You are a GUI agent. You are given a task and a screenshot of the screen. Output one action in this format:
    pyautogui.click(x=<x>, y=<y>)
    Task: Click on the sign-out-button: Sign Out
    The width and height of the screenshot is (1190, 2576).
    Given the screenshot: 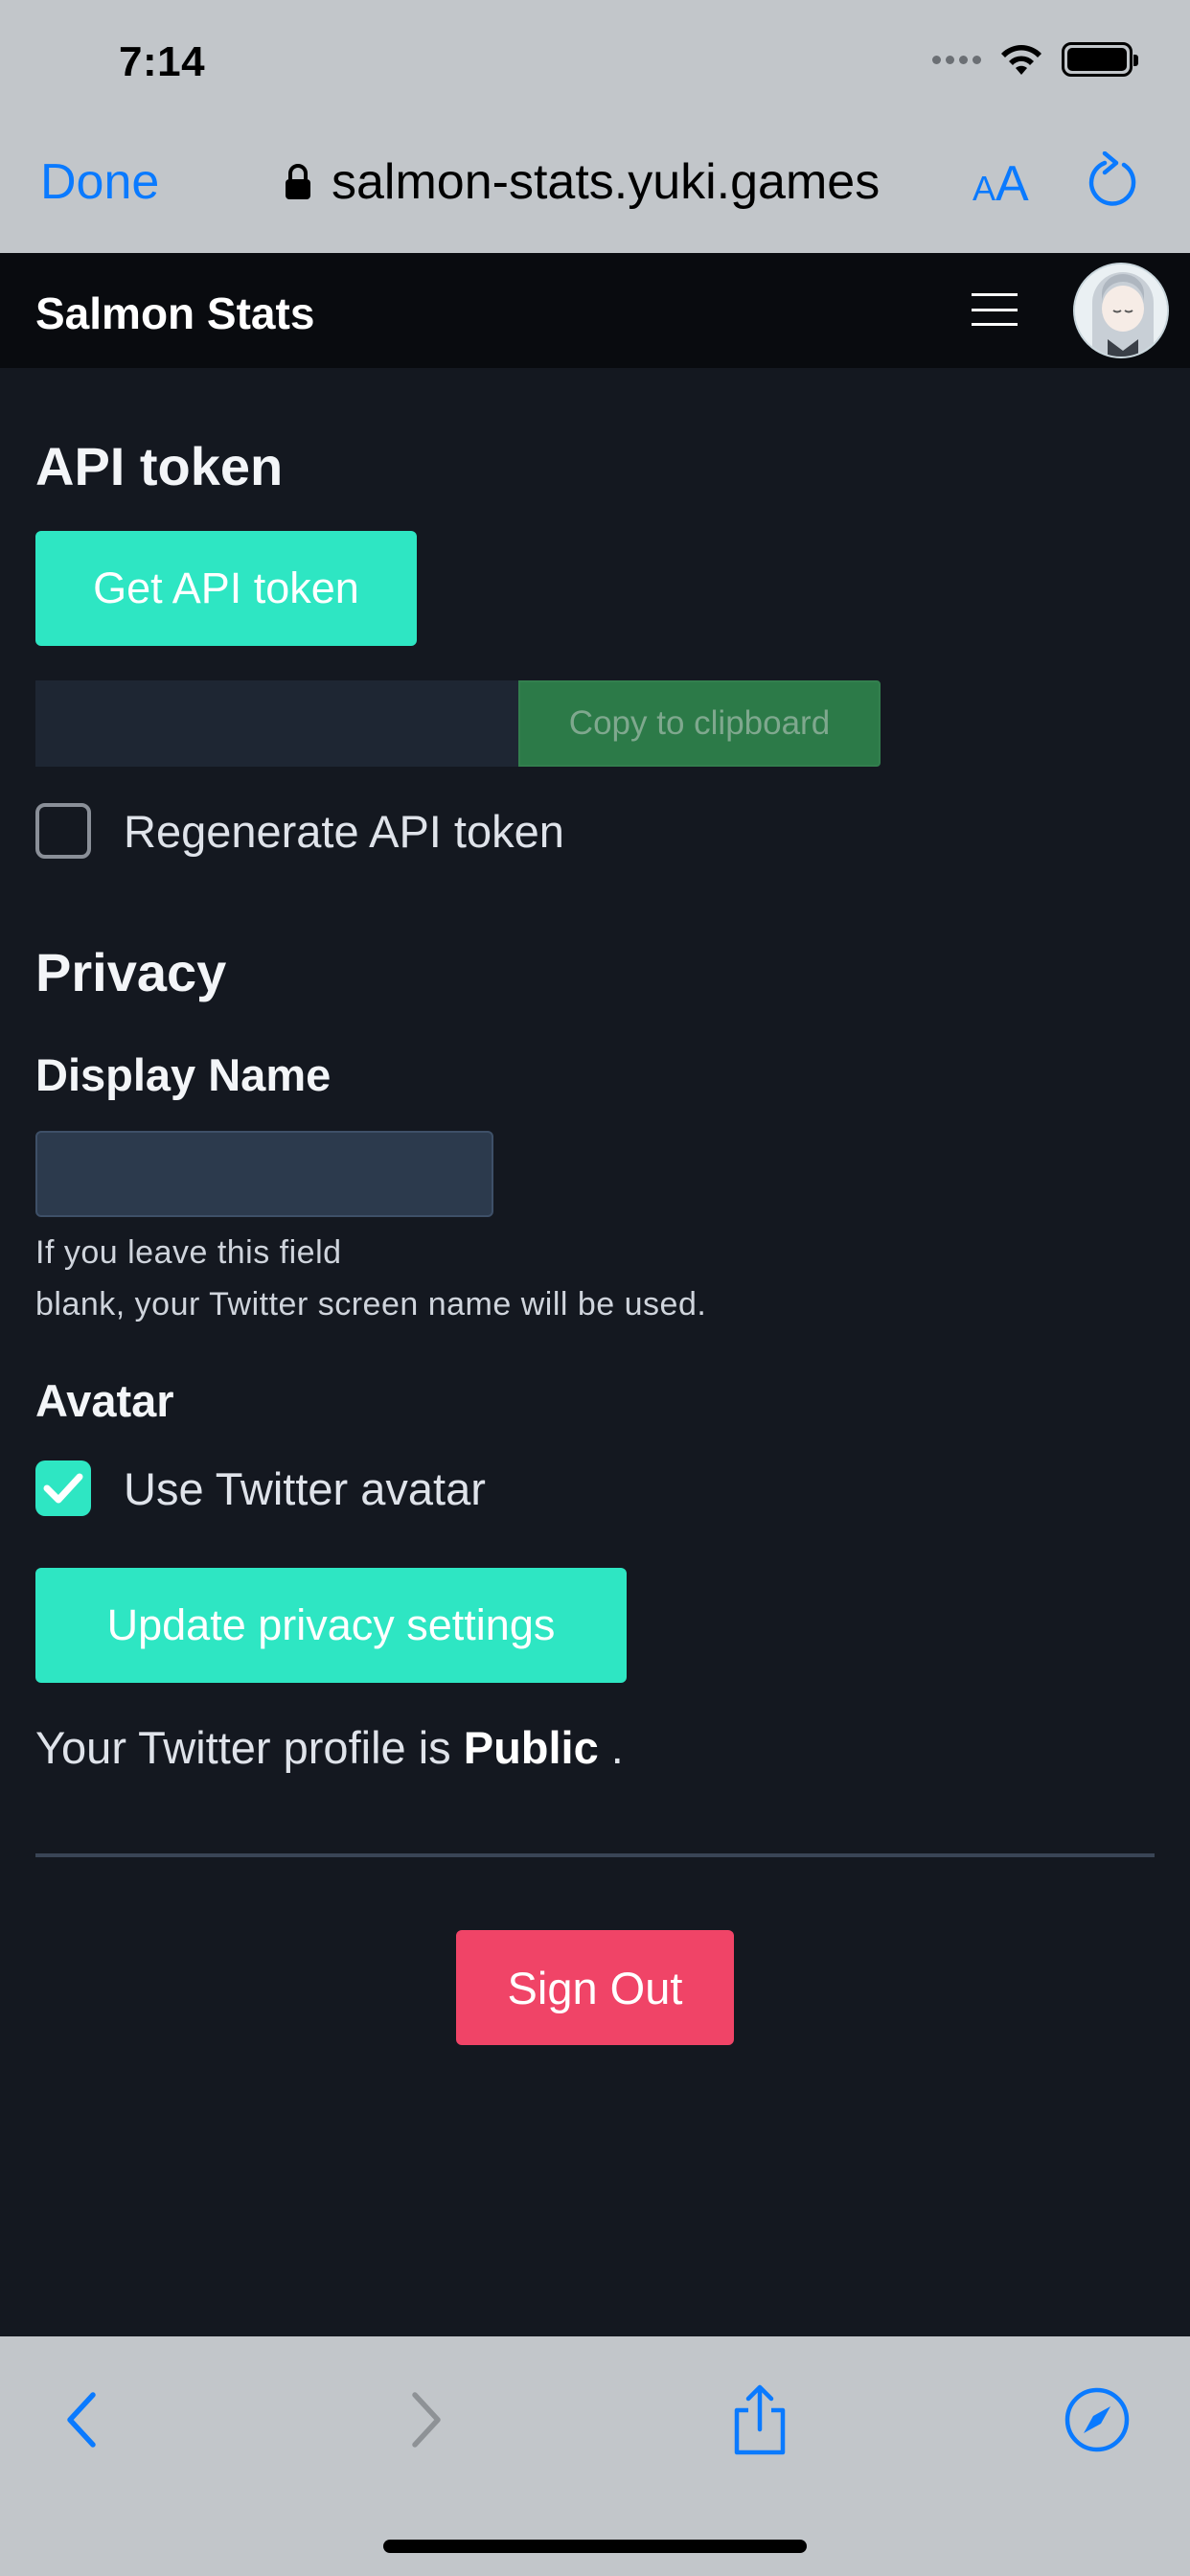 What is the action you would take?
    pyautogui.click(x=595, y=1988)
    